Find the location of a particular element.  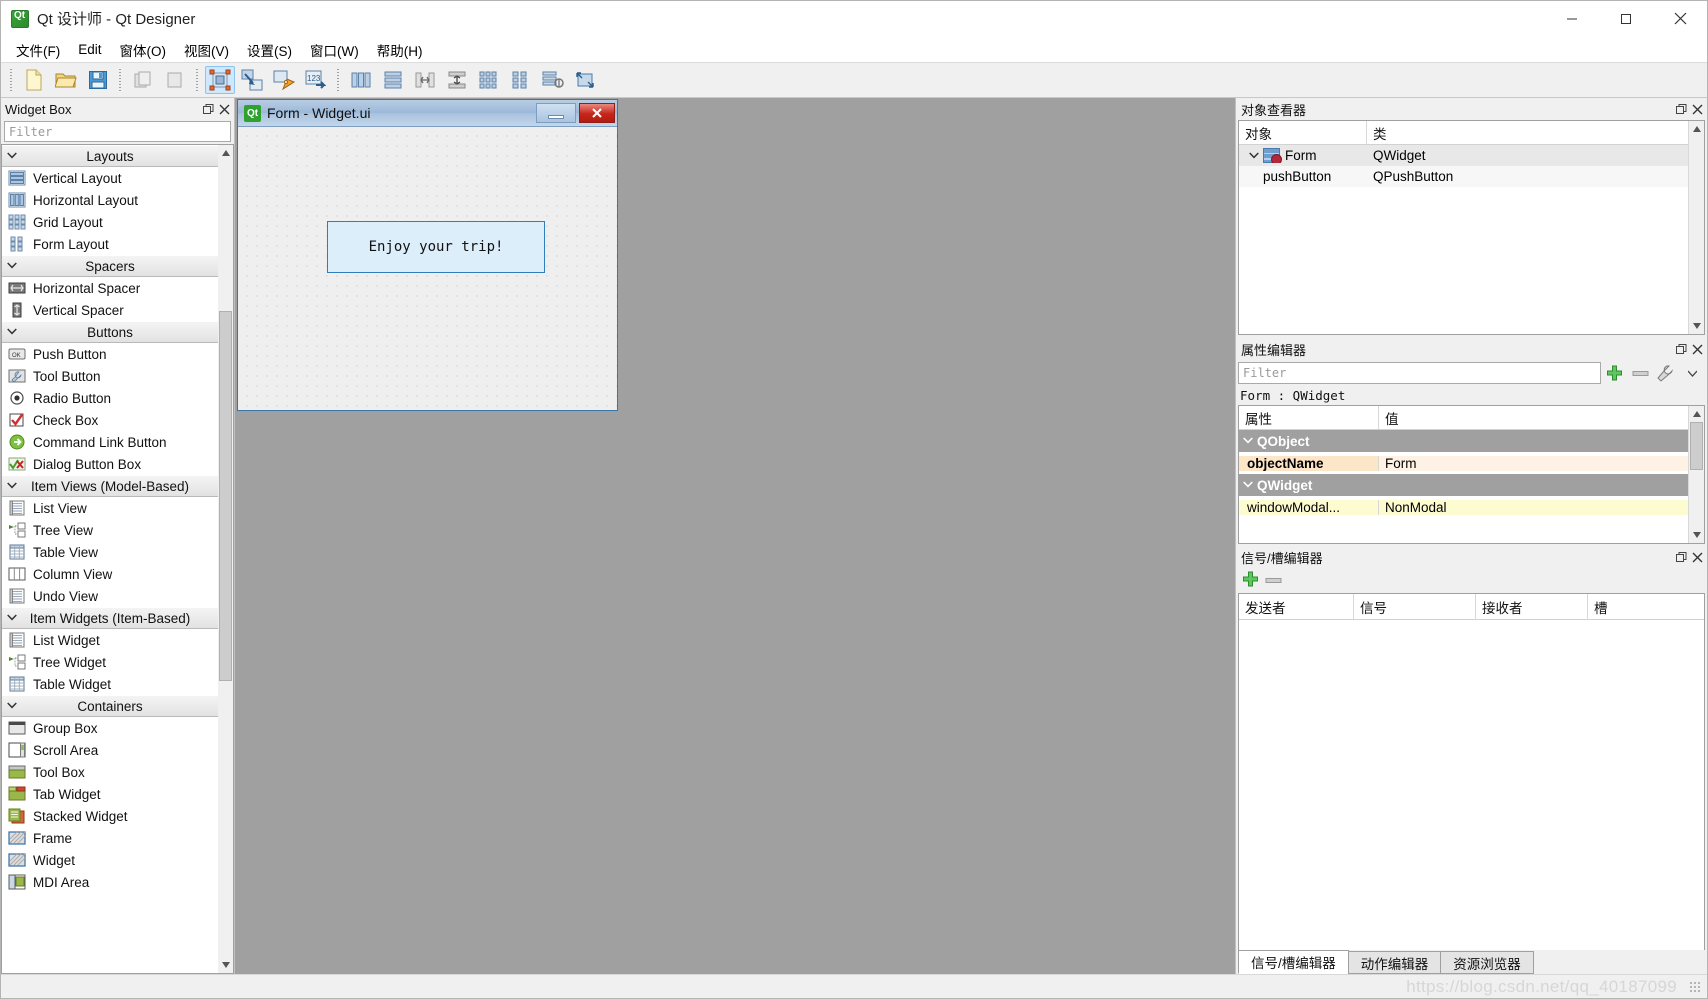

widget-item-vertical-layout: Vertical Layout is located at coordinates (110, 178).